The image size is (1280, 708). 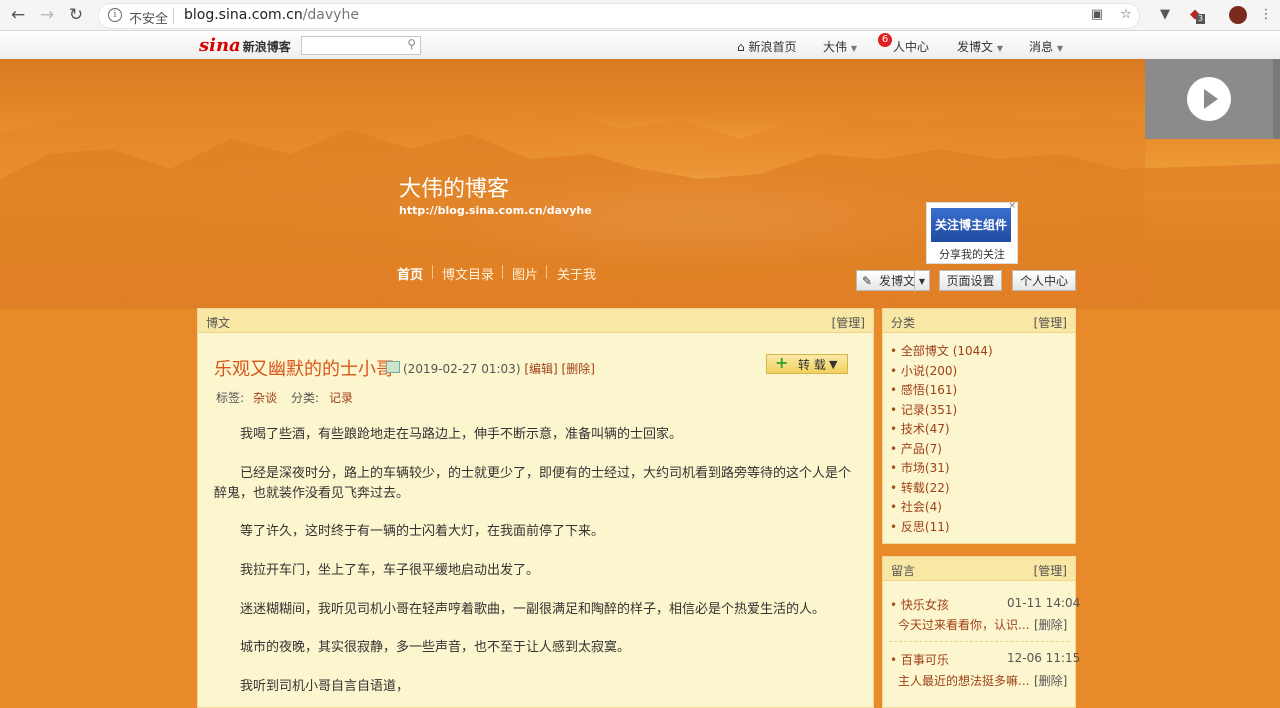 I want to click on repost-button: + 转 载 ▼, so click(x=807, y=364).